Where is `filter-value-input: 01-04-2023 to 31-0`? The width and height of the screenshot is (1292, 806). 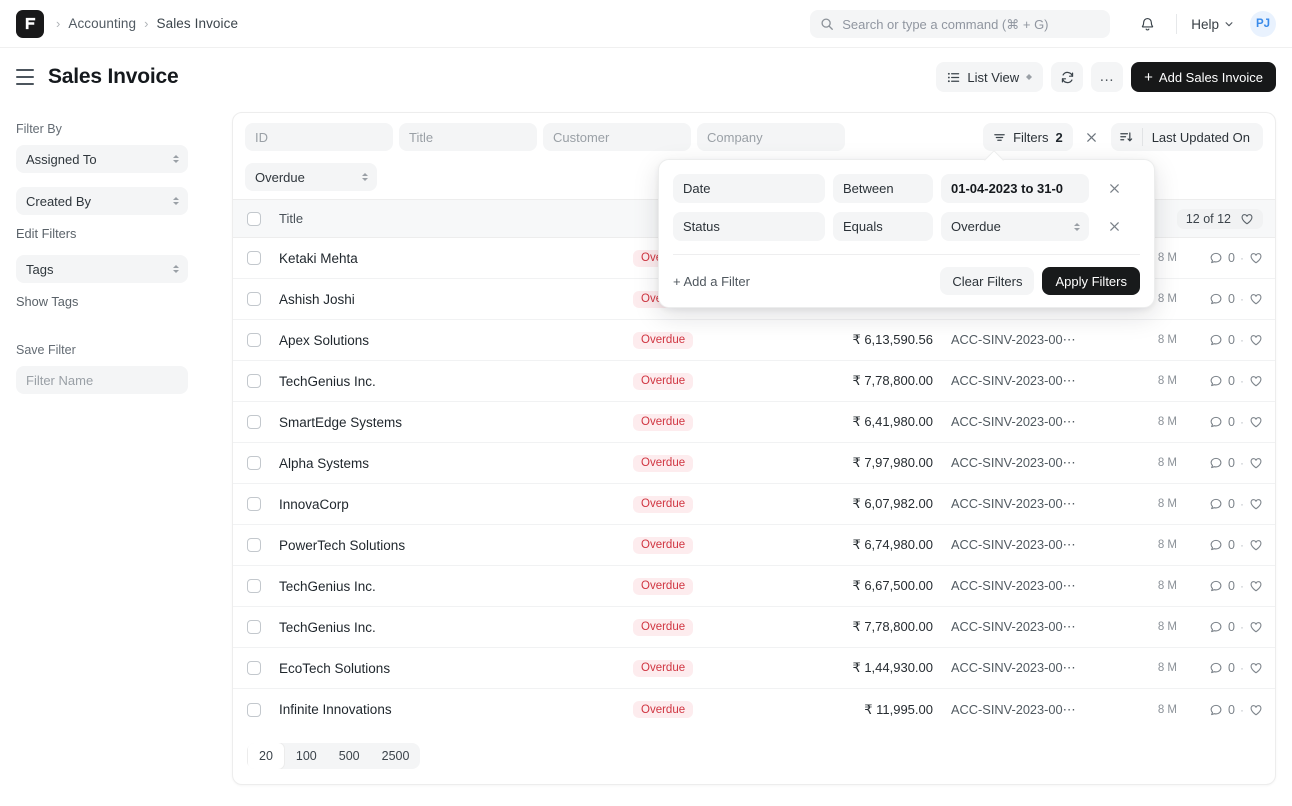
filter-value-input: 01-04-2023 to 31-0 is located at coordinates (1015, 188).